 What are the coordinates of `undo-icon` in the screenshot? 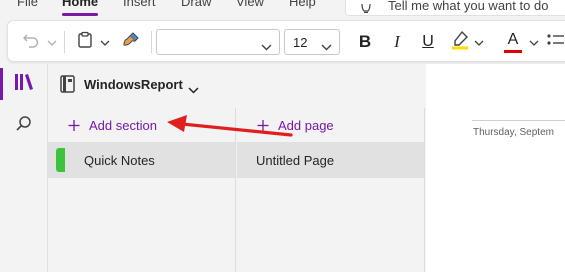 It's located at (31, 42).